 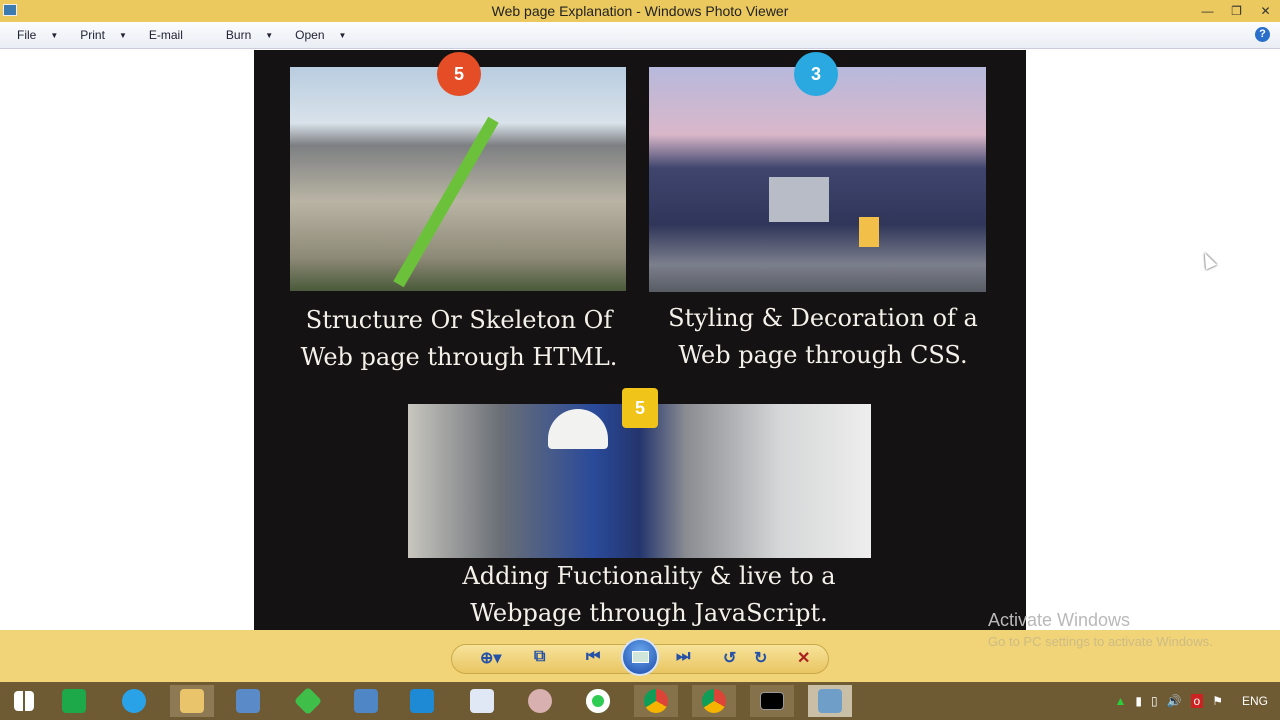 What do you see at coordinates (772, 701) in the screenshot?
I see `command-prompt-icon` at bounding box center [772, 701].